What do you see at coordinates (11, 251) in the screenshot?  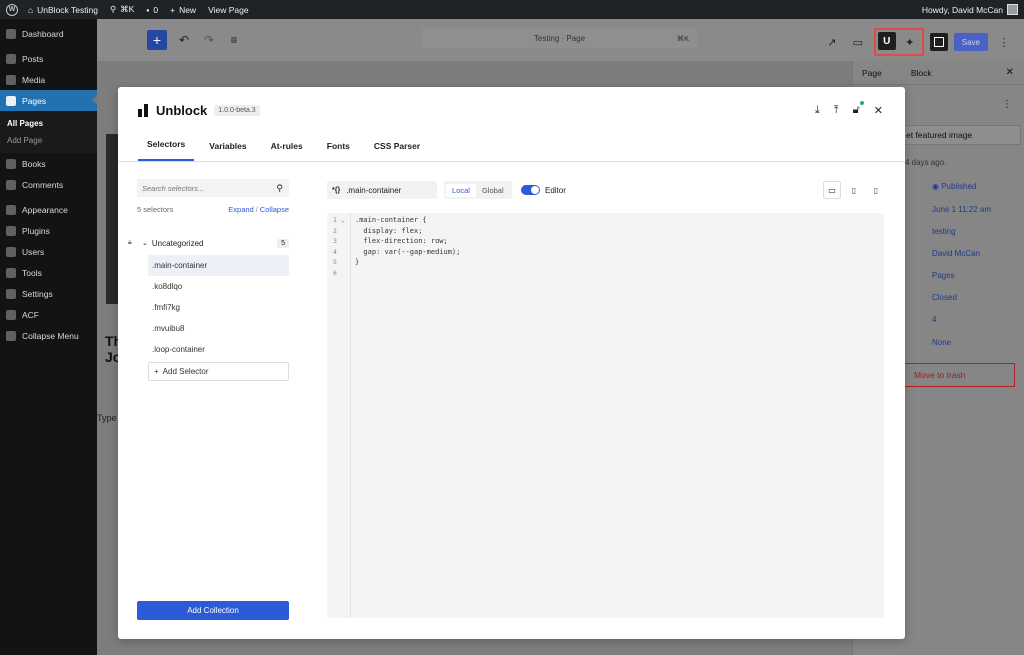 I see `users-icon` at bounding box center [11, 251].